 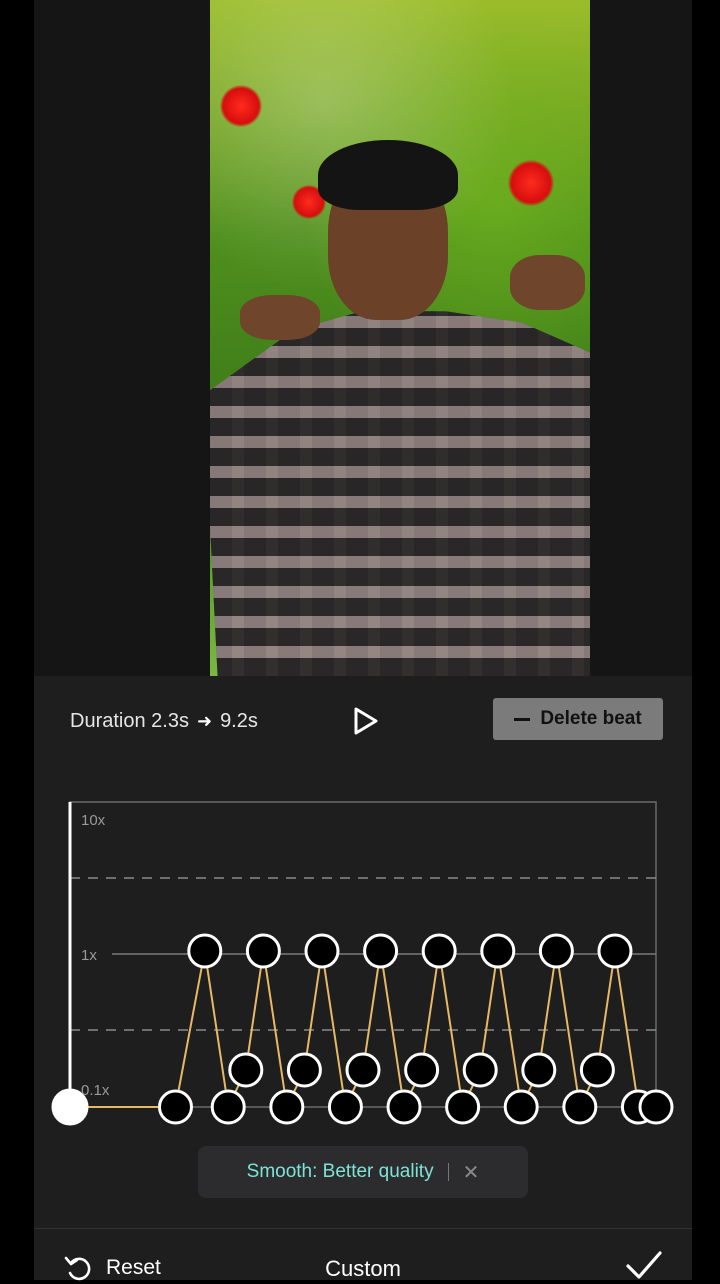 I want to click on play-icon, so click(x=366, y=721).